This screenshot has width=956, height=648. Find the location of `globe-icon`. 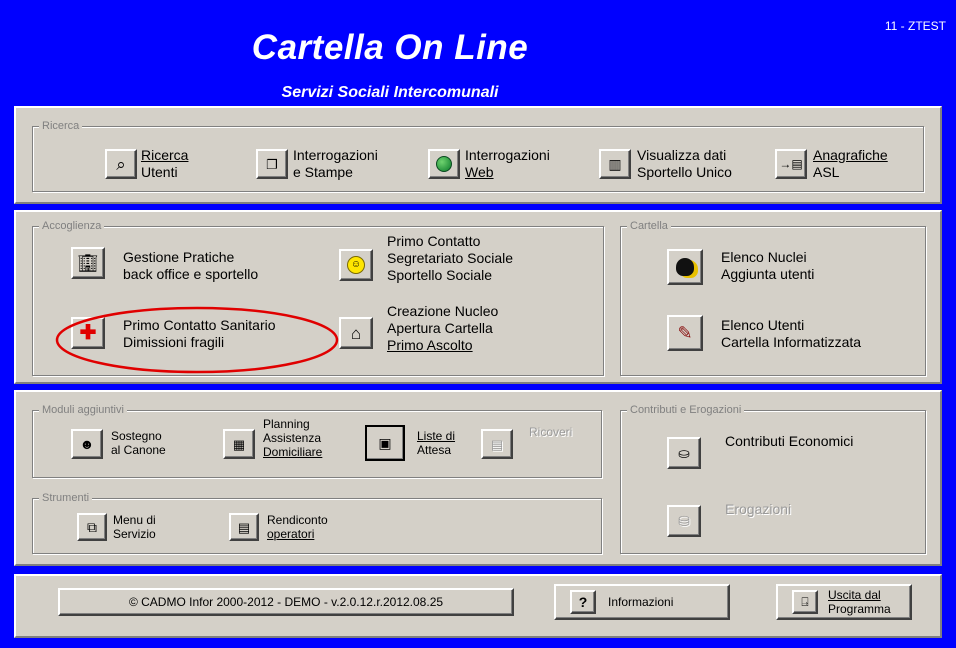

globe-icon is located at coordinates (444, 164).